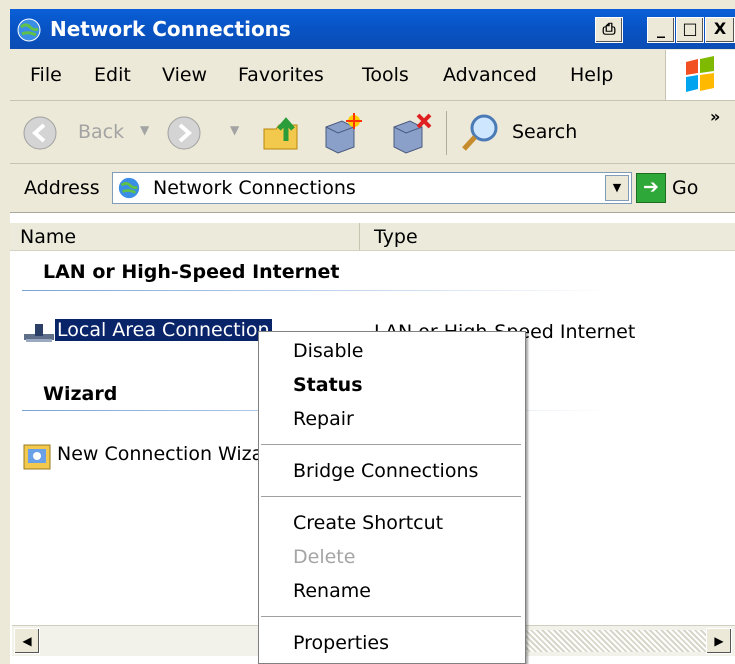 This screenshot has width=735, height=664. What do you see at coordinates (163, 330) in the screenshot?
I see `connection-name: Local Area Connection` at bounding box center [163, 330].